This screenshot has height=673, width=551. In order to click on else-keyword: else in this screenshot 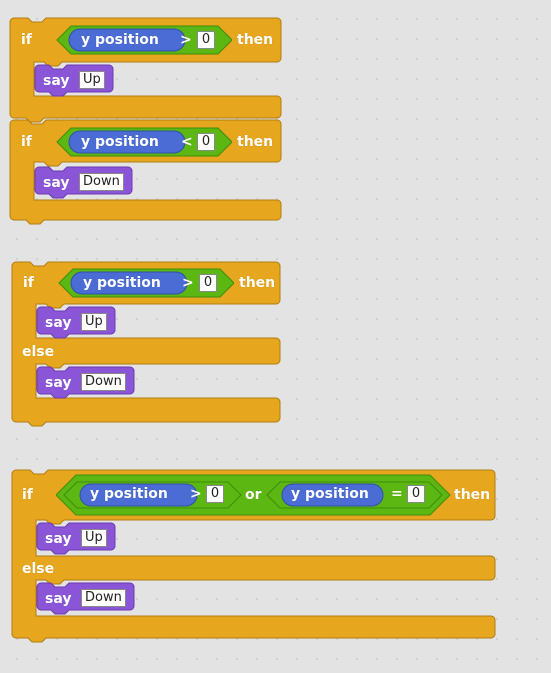, I will do `click(38, 569)`.